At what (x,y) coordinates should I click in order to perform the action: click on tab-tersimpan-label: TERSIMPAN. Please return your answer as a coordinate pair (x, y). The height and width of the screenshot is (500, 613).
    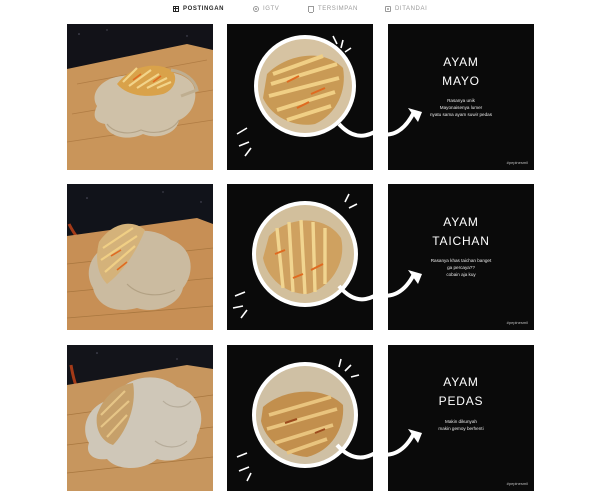
    Looking at the image, I should click on (338, 9).